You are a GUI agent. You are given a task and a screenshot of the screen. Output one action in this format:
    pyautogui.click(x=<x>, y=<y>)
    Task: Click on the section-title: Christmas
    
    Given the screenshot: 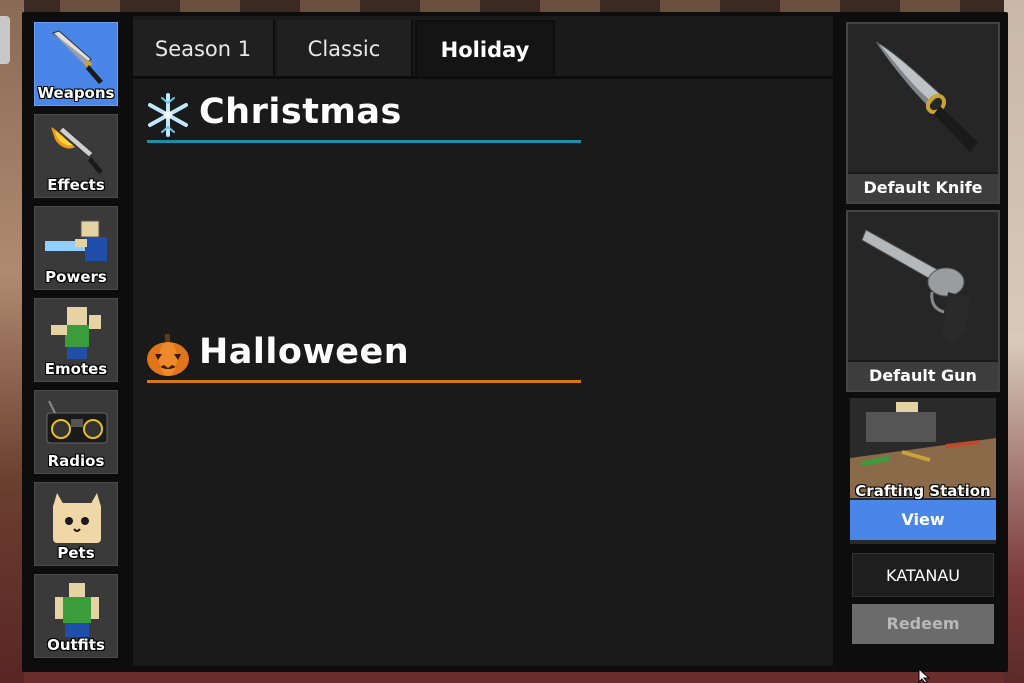 What is the action you would take?
    pyautogui.click(x=300, y=112)
    